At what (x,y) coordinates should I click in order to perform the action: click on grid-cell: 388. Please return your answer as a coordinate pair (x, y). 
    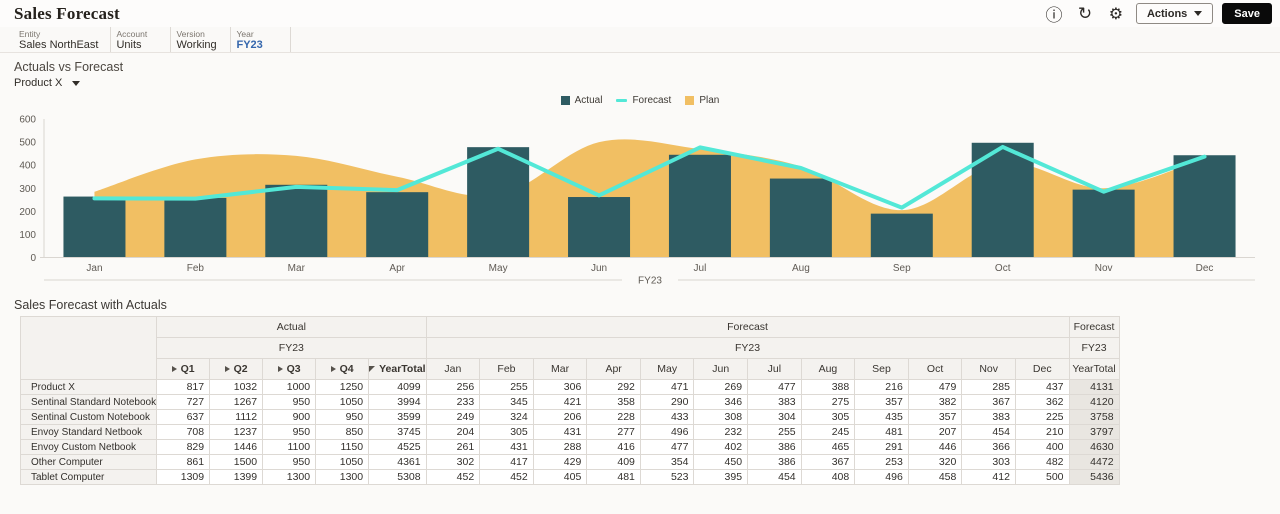
    Looking at the image, I should click on (828, 387).